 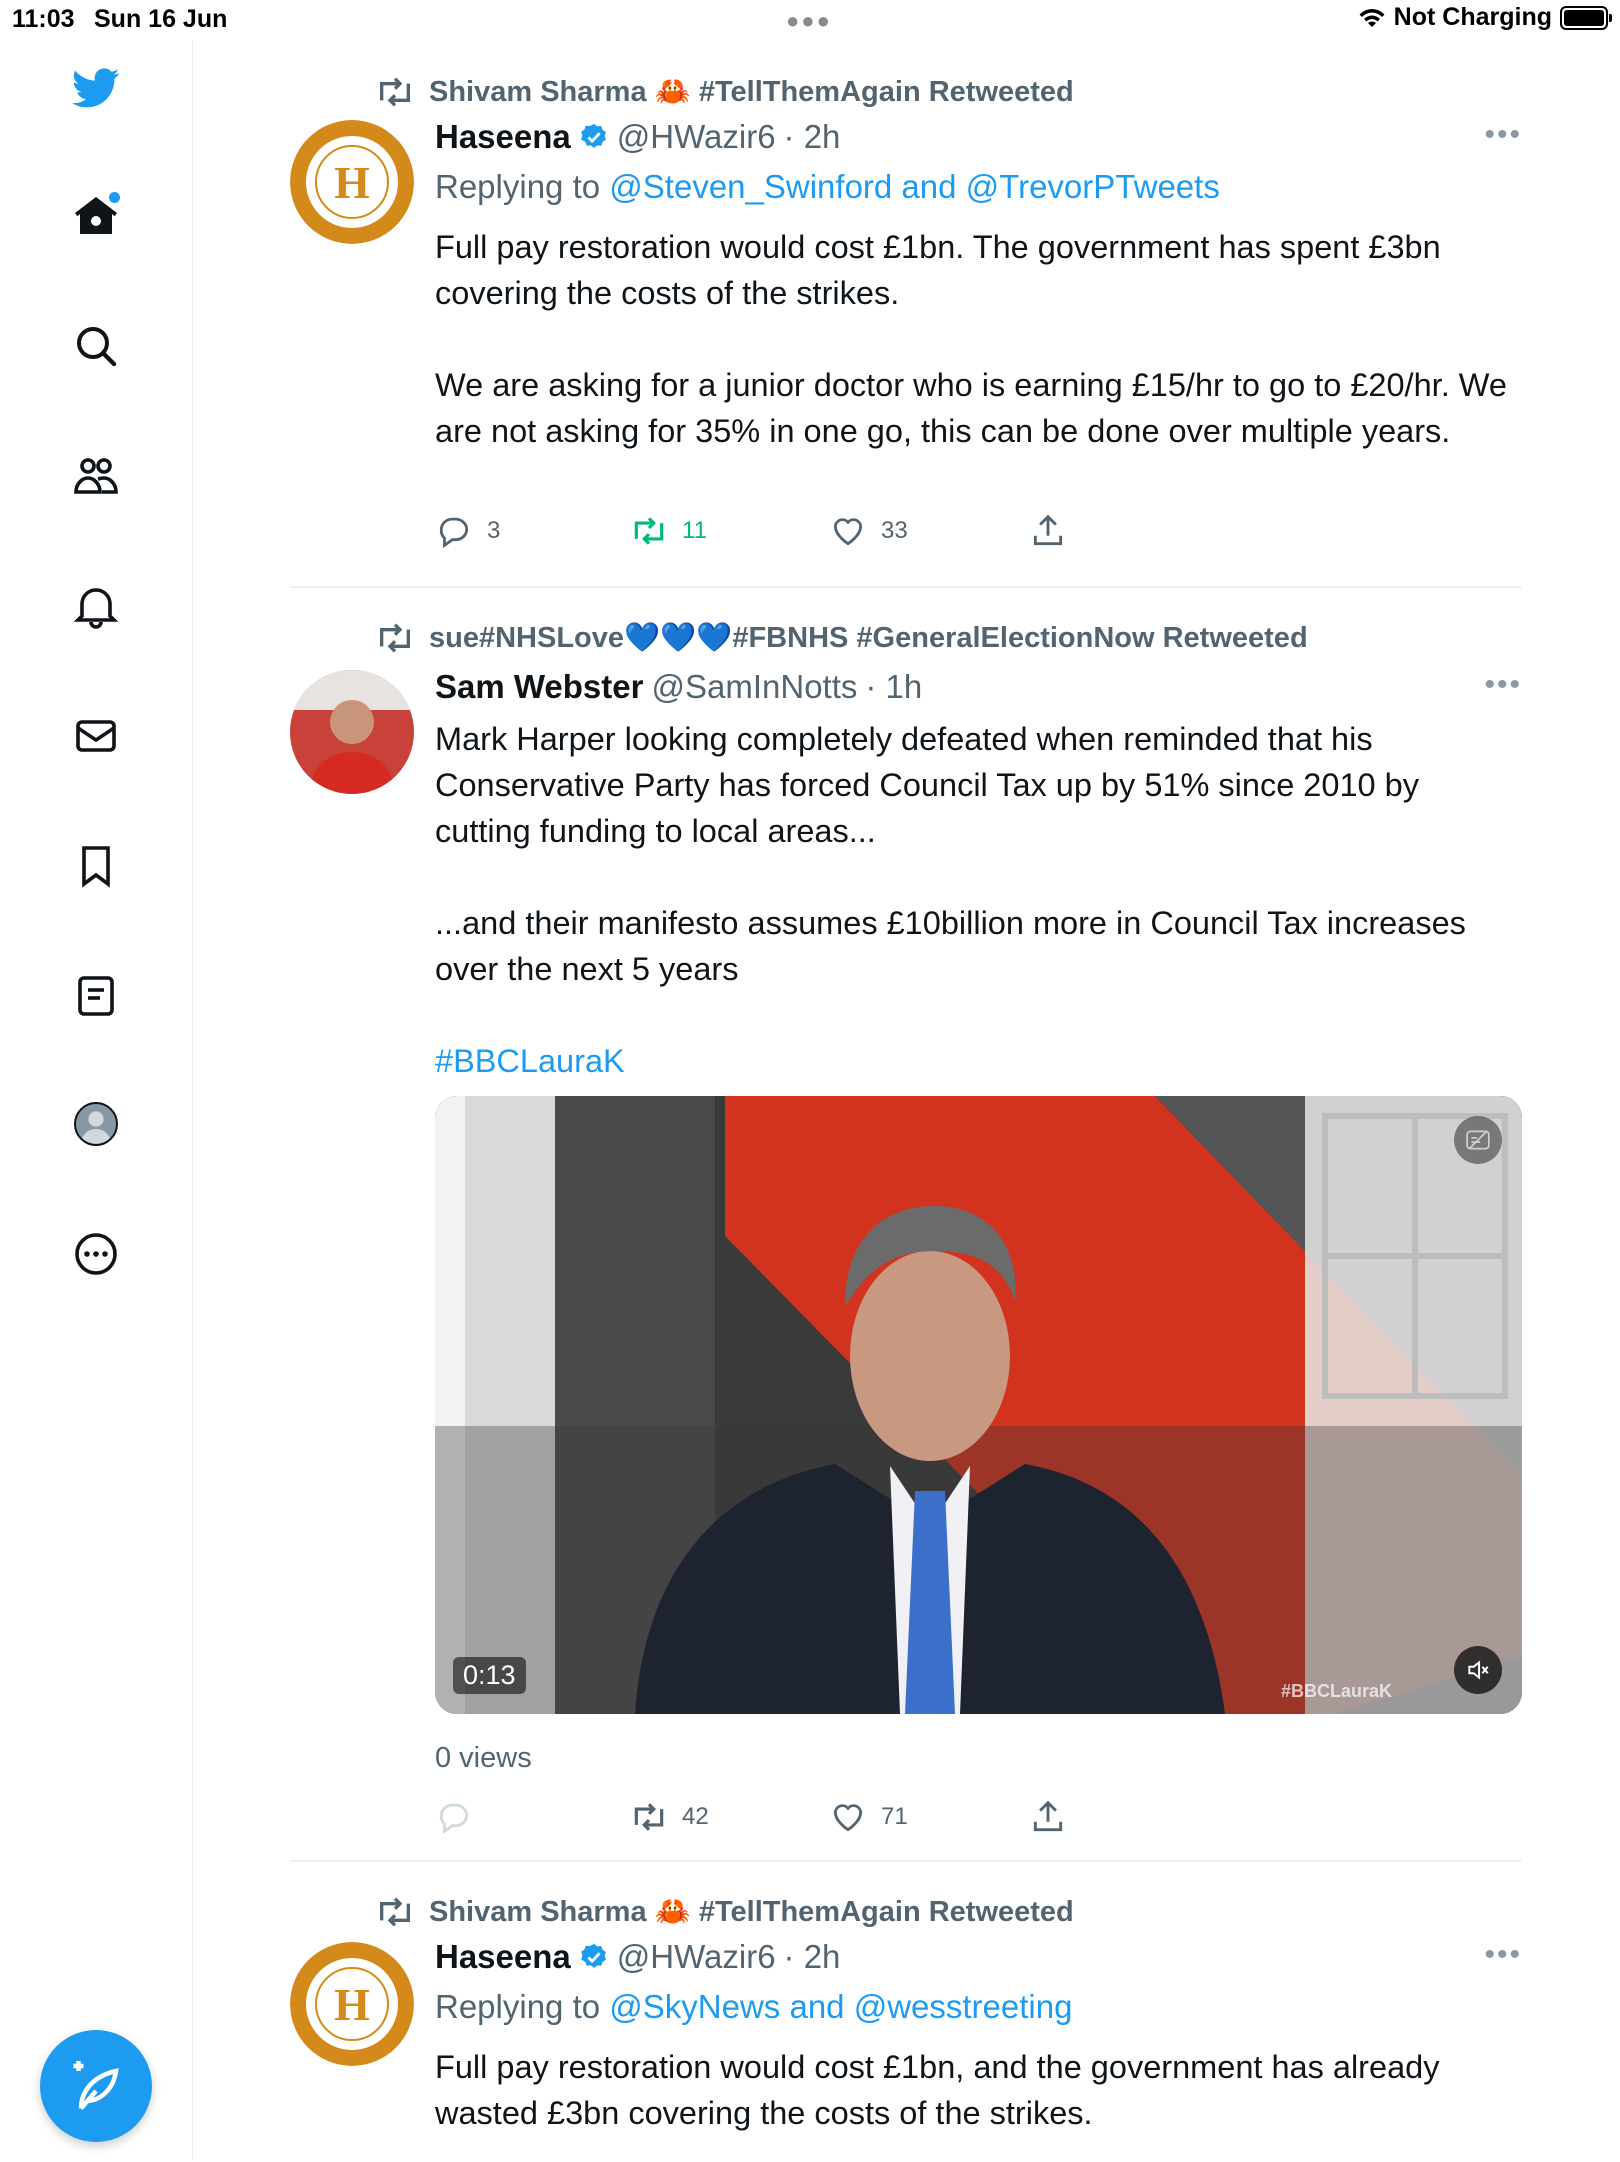 What do you see at coordinates (914, 186) in the screenshot?
I see `replying-to-users: @Steven_Swinford and @TrevorPTweets` at bounding box center [914, 186].